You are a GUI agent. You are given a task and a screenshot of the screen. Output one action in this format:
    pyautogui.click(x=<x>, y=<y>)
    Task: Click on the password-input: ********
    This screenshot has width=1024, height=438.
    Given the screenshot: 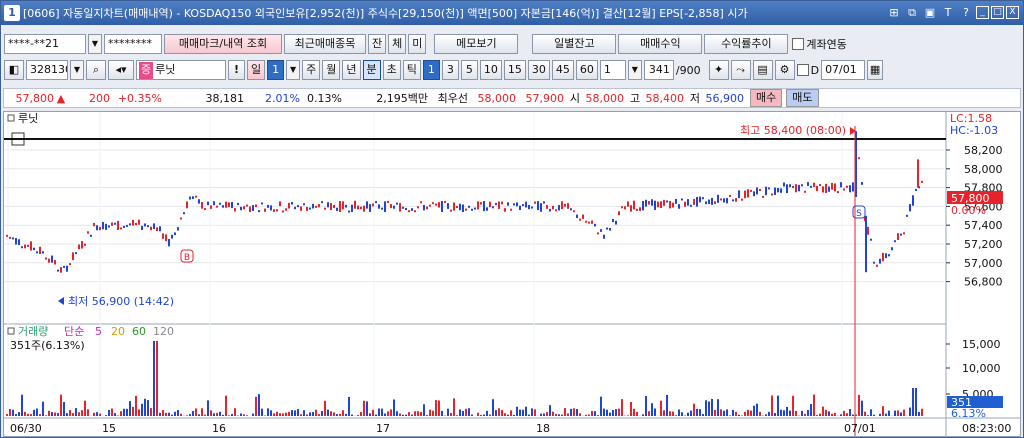 What is the action you would take?
    pyautogui.click(x=133, y=44)
    